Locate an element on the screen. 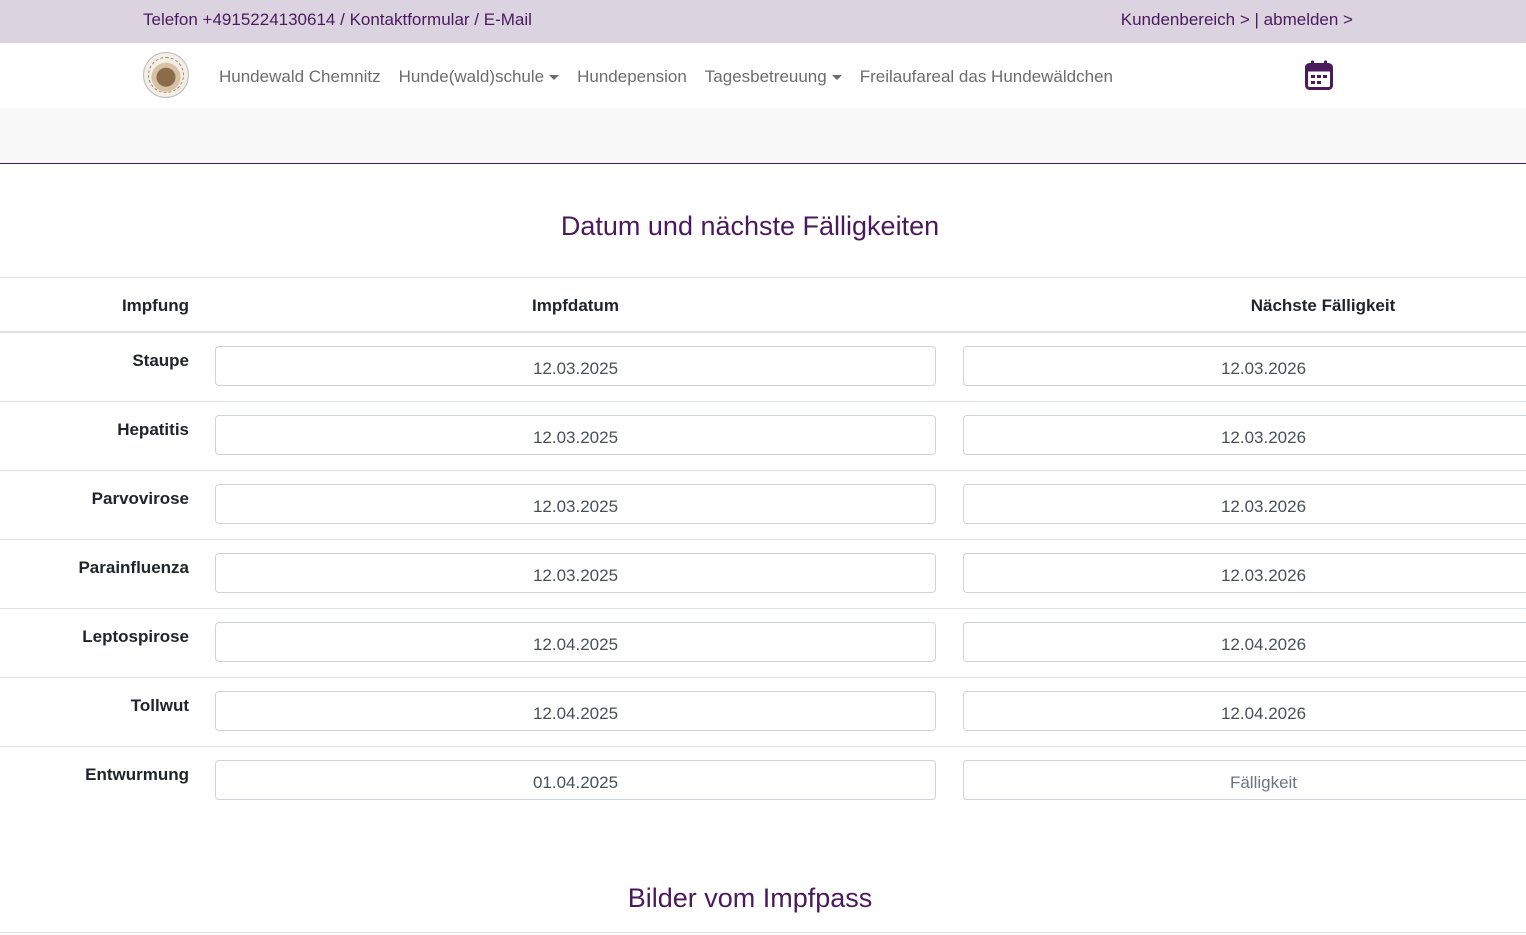 This screenshot has height=935, width=1526. nav-item-hundeschule: Hunde(wald)schule is located at coordinates (479, 77).